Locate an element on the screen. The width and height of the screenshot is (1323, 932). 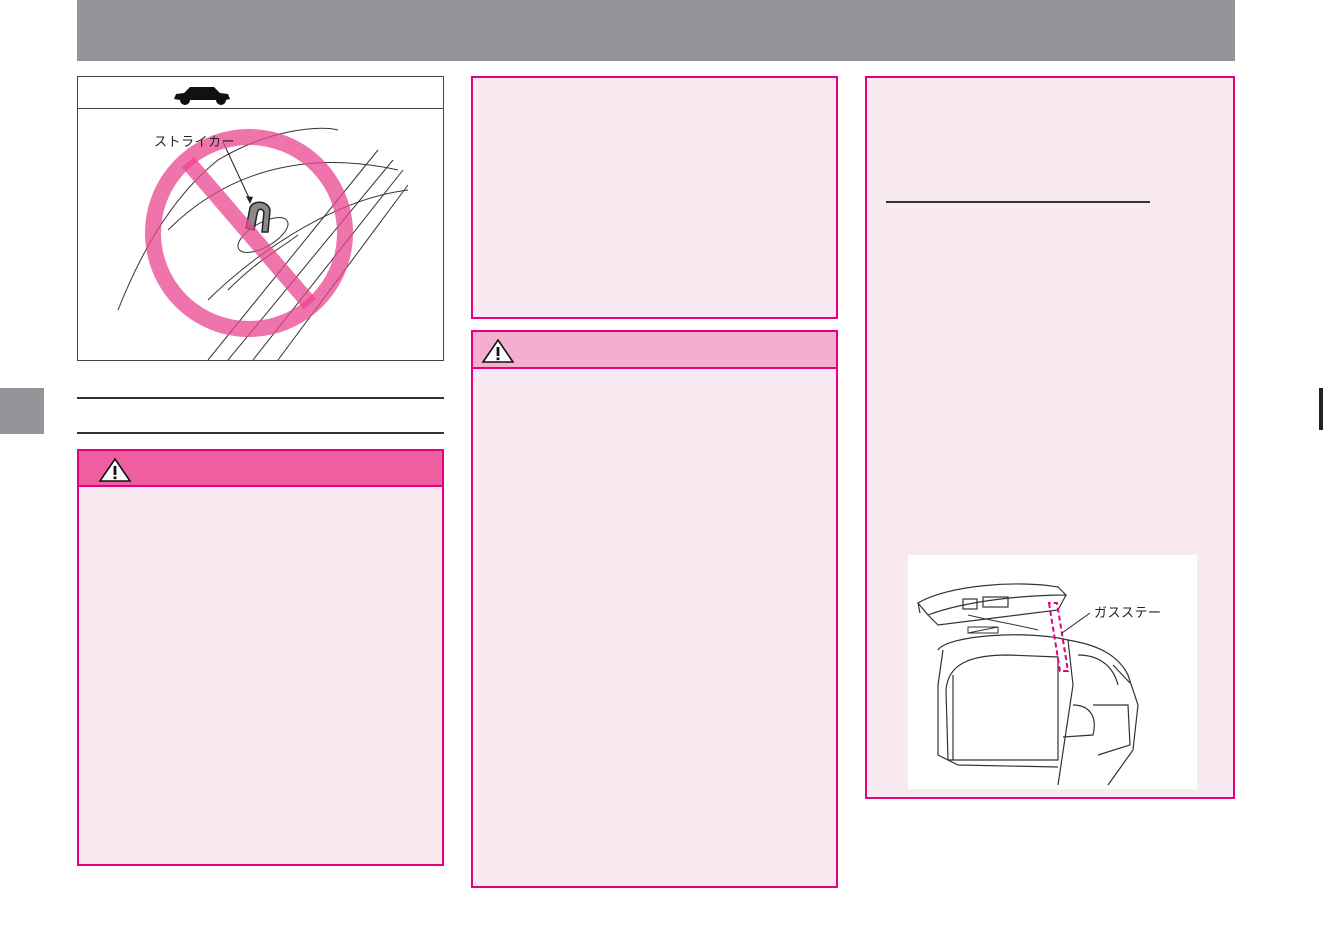
striker-label: ストライカー is located at coordinates (195, 142).